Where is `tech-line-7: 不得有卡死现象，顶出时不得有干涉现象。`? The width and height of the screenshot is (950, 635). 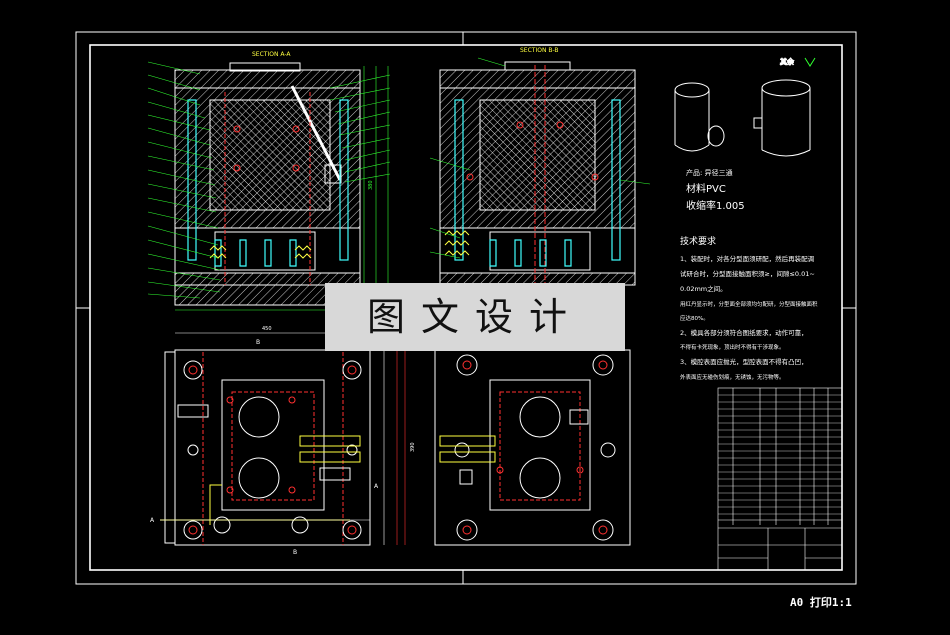
tech-line-7: 不得有卡死现象，顶出时不得有干涉现象。 is located at coordinates (732, 347).